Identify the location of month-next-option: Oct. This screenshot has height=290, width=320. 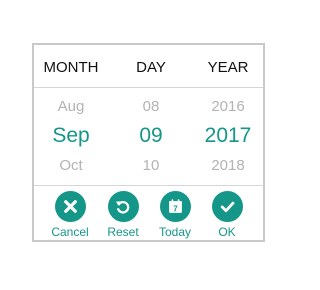
(70, 165).